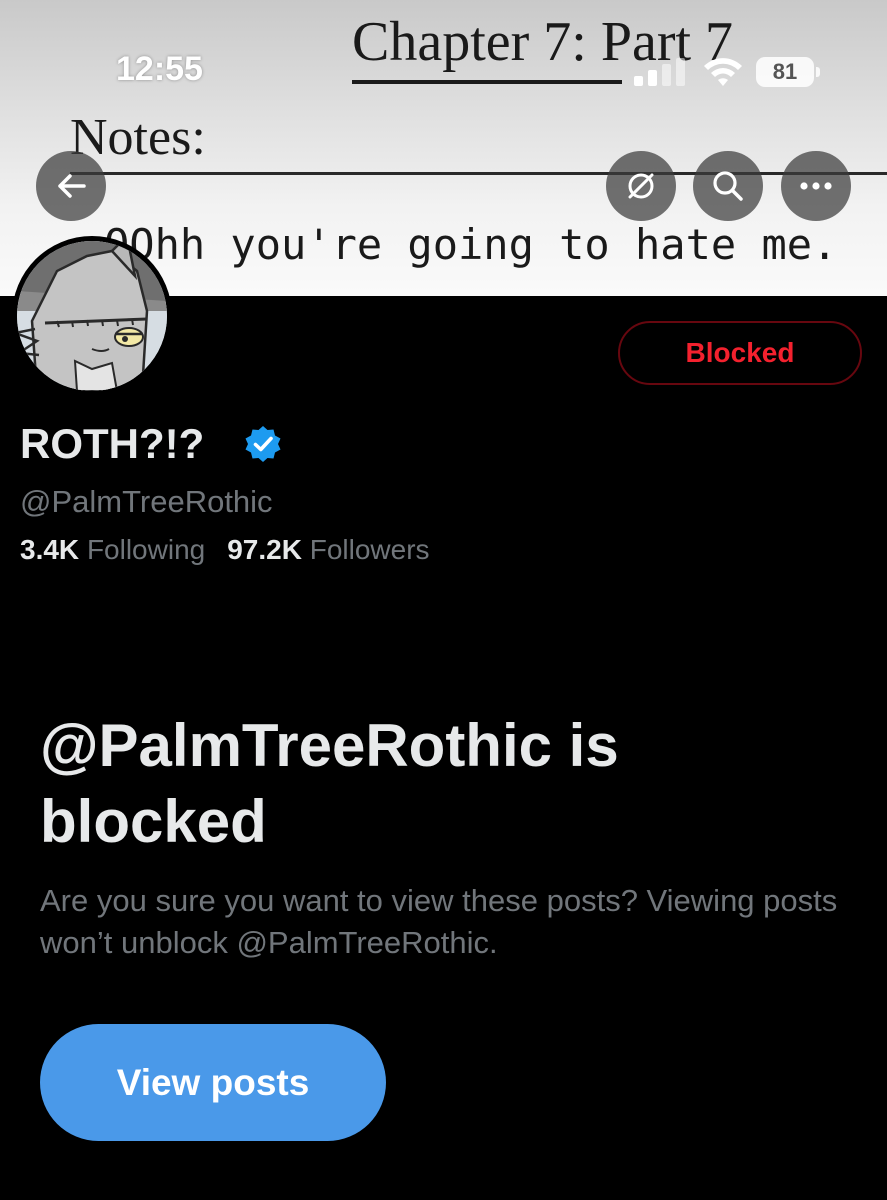  I want to click on more-button, so click(816, 186).